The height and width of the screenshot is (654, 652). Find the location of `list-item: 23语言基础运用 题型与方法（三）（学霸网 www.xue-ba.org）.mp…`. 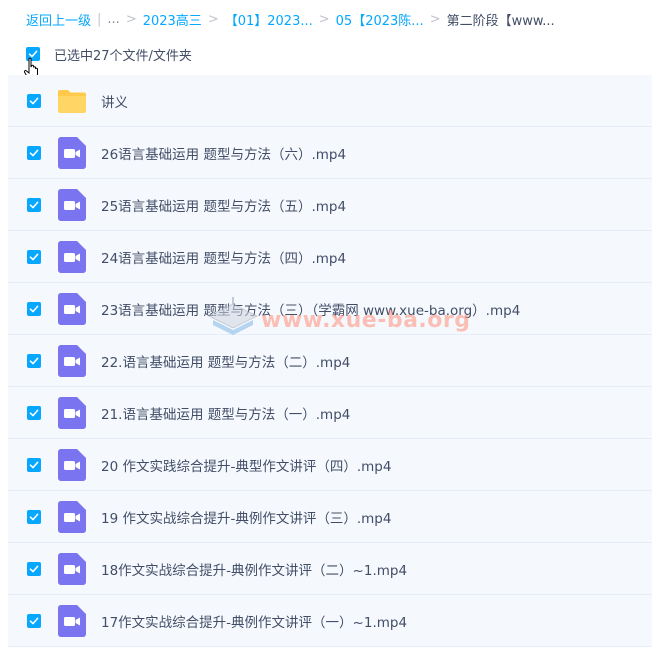

list-item: 23语言基础运用 题型与方法（三）（学霸网 www.xue-ba.org）.mp… is located at coordinates (330, 309).